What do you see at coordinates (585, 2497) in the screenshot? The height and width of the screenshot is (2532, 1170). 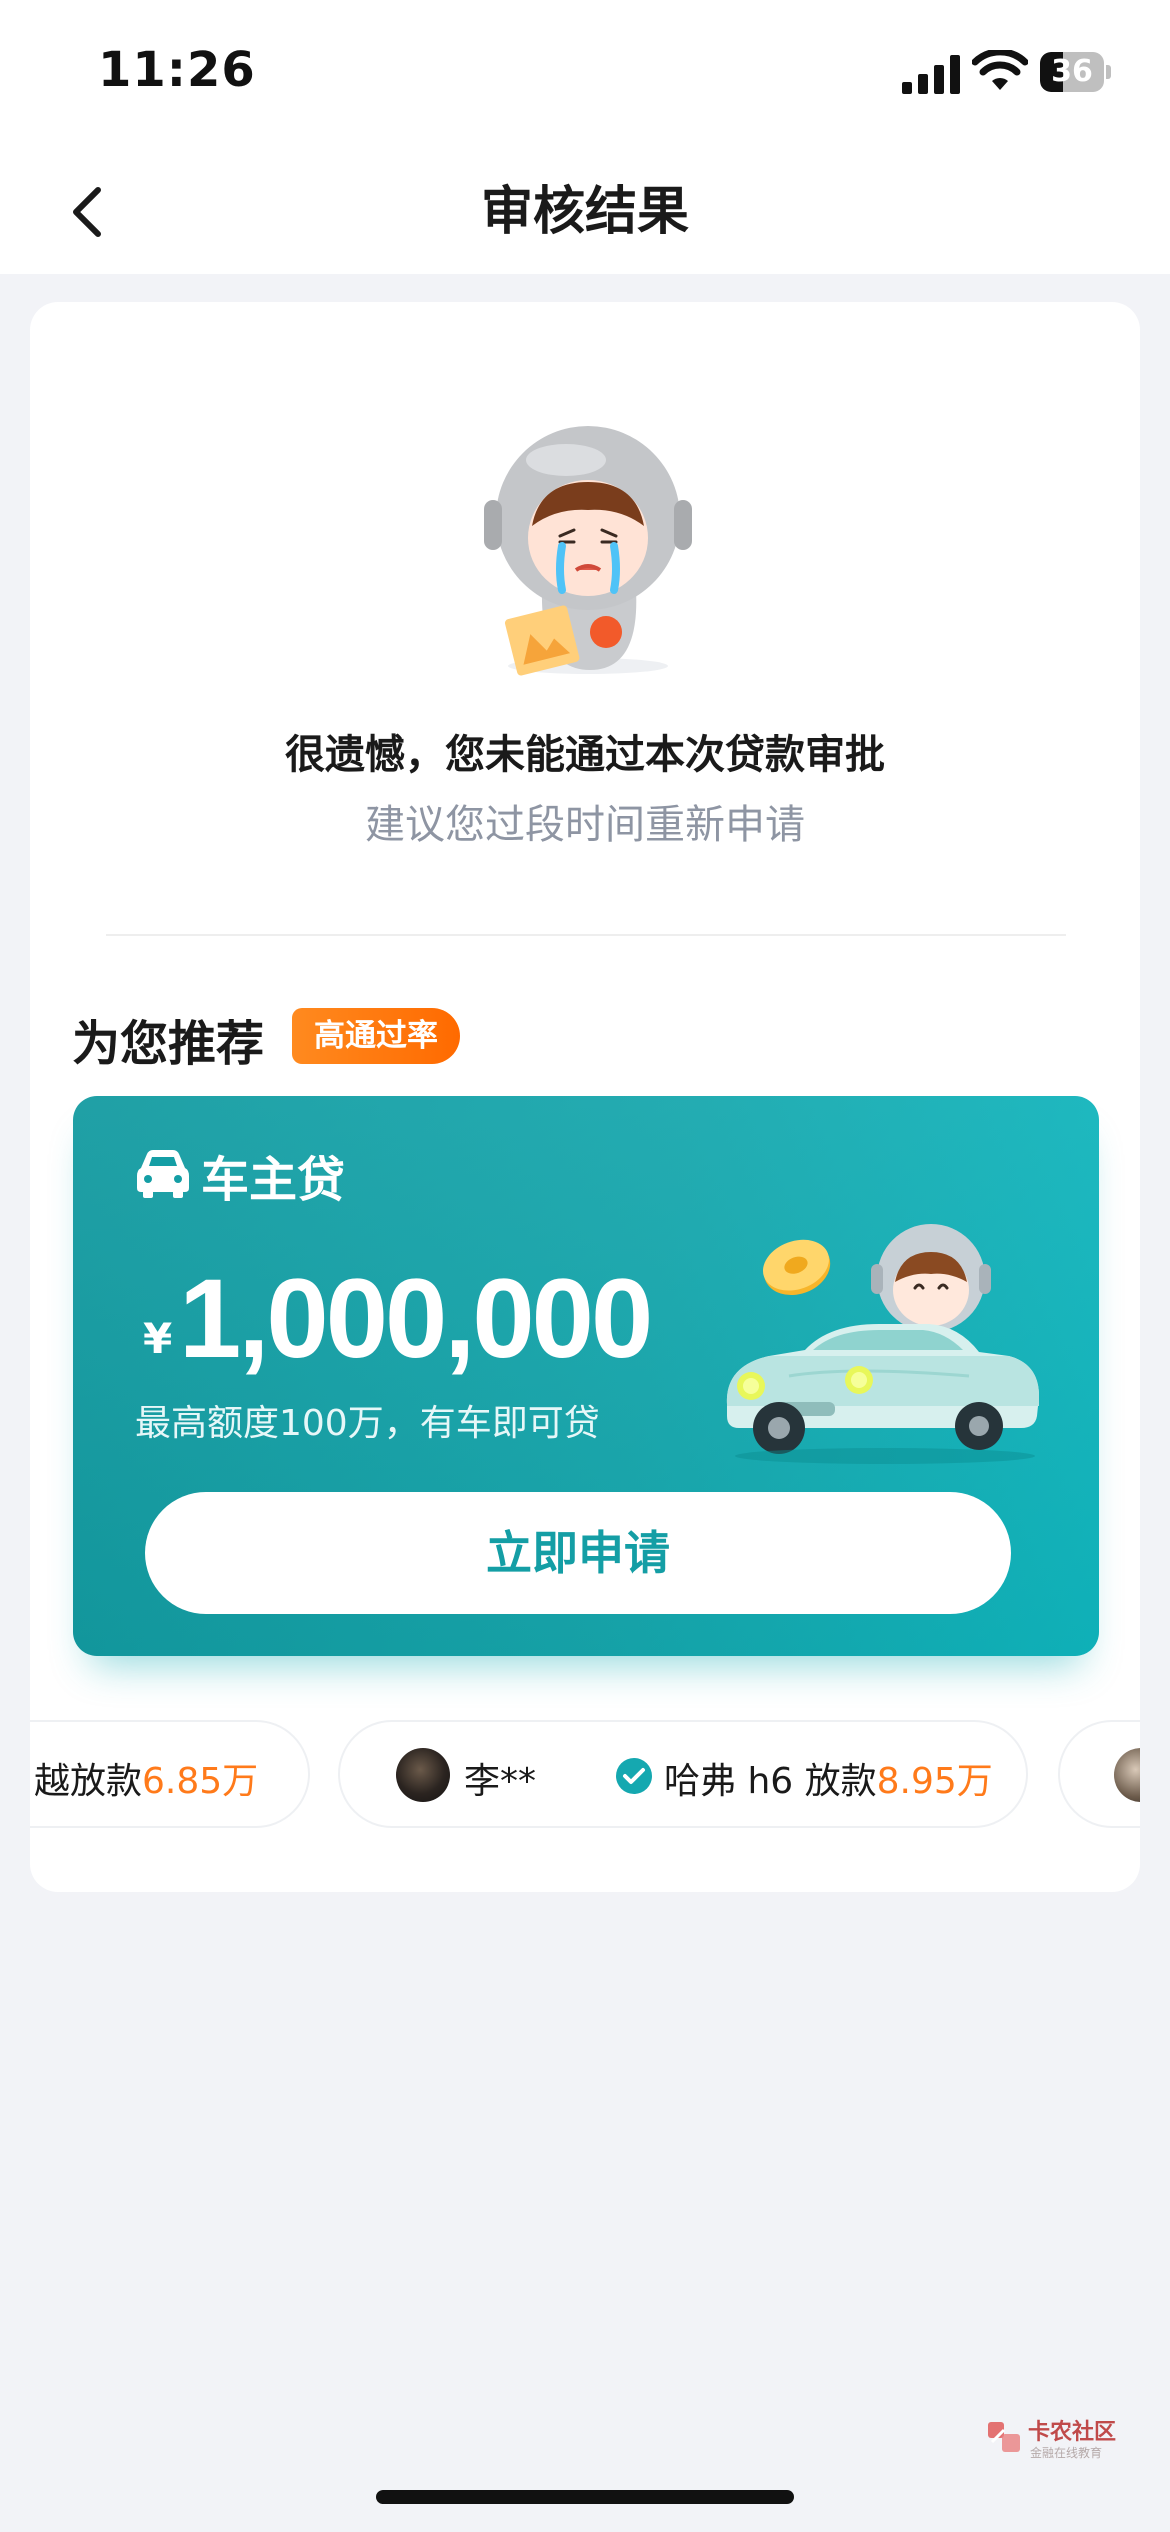 I see `home-indicator` at bounding box center [585, 2497].